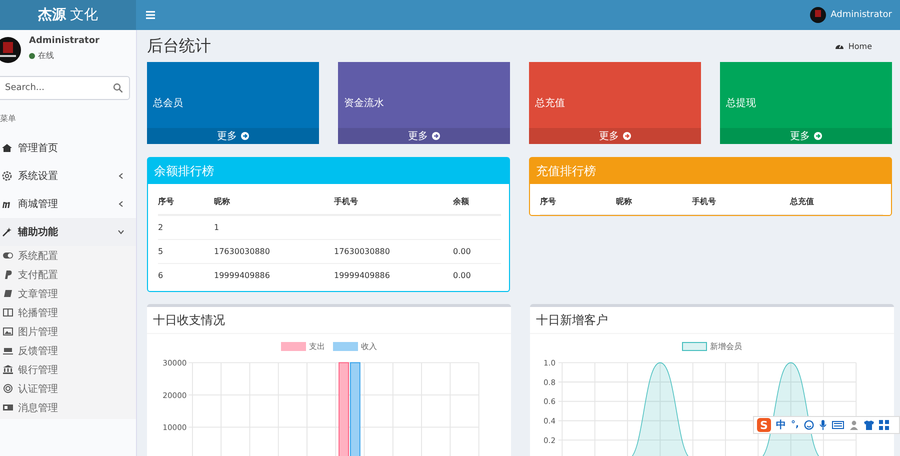  What do you see at coordinates (549, 363) in the screenshot?
I see `axis-tick-label: 1.0` at bounding box center [549, 363].